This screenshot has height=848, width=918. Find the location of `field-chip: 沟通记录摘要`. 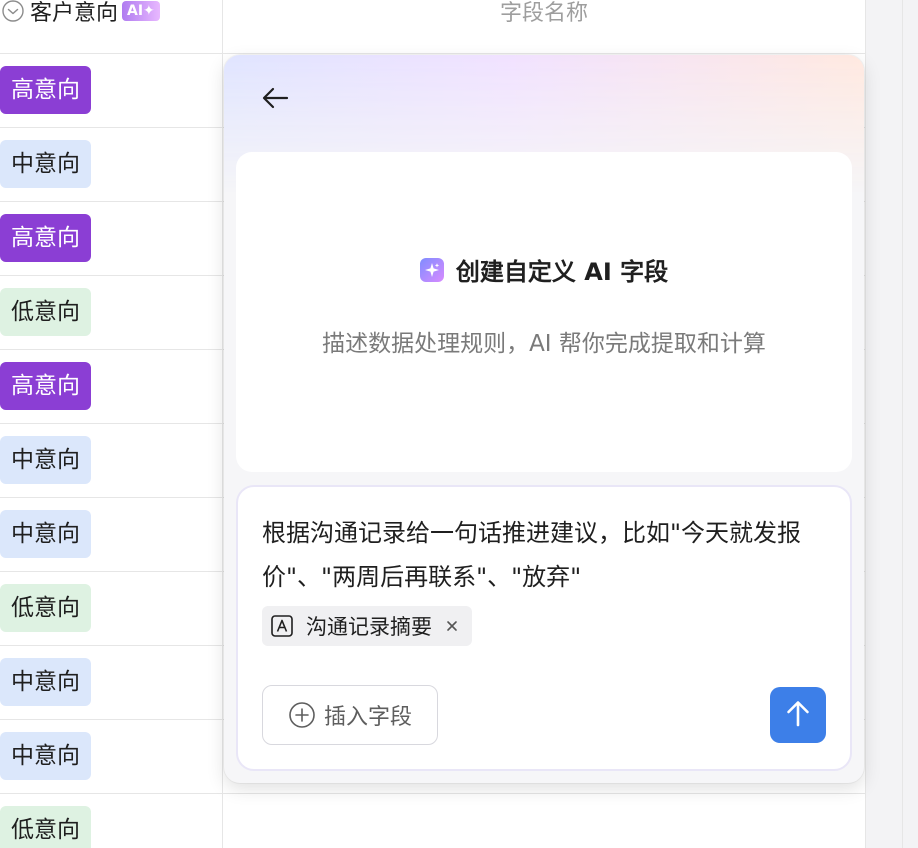

field-chip: 沟通记录摘要 is located at coordinates (367, 626).